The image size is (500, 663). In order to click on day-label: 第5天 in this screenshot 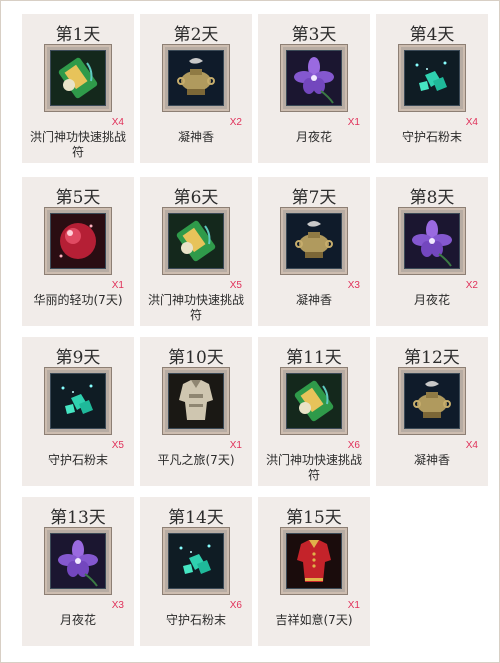, I will do `click(78, 198)`.